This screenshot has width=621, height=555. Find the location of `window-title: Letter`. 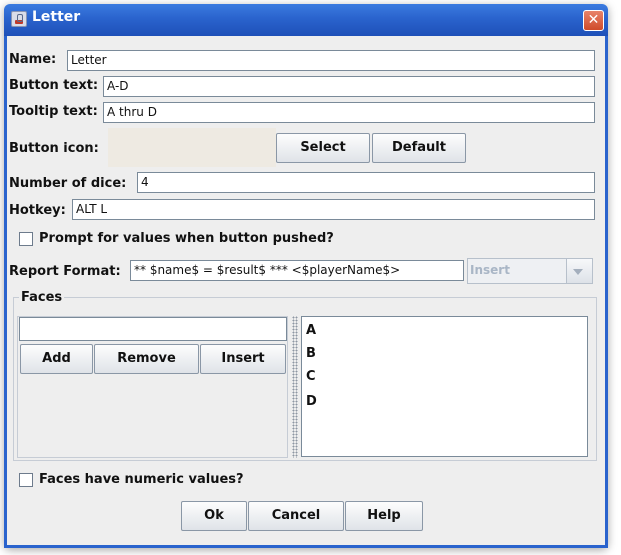

window-title: Letter is located at coordinates (56, 17).